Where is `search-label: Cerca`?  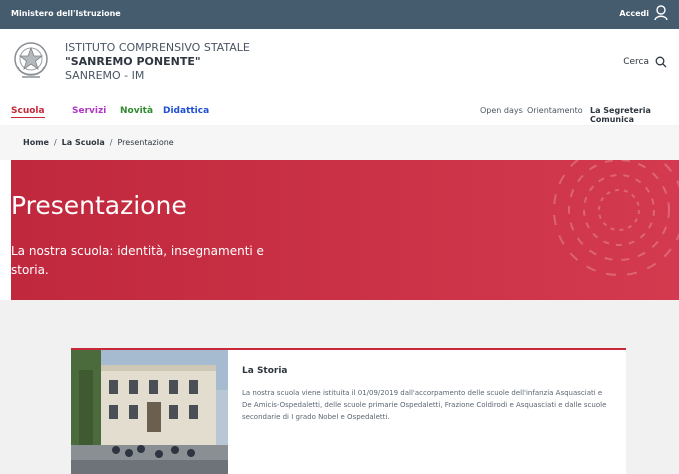
search-label: Cerca is located at coordinates (636, 62).